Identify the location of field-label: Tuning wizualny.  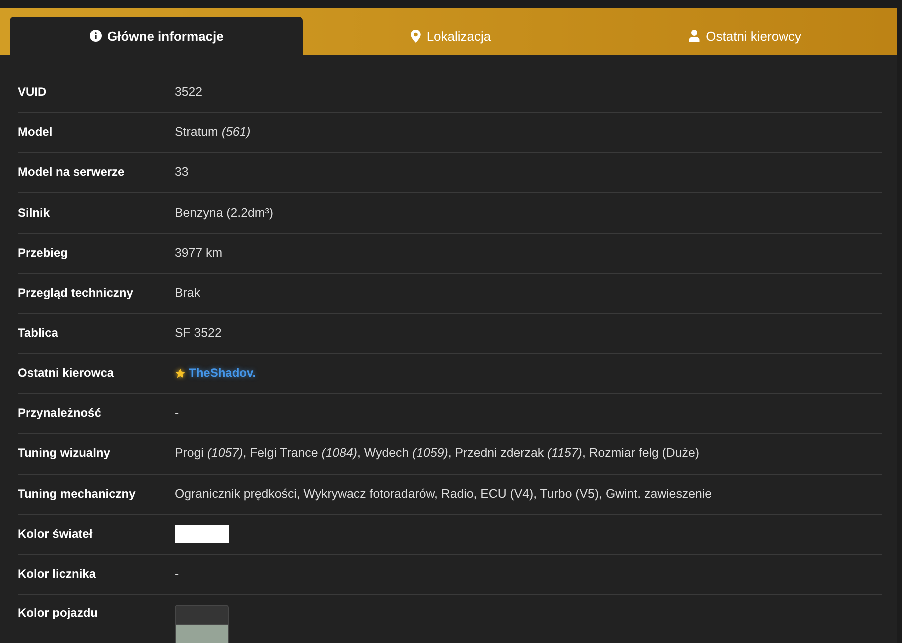
(64, 454).